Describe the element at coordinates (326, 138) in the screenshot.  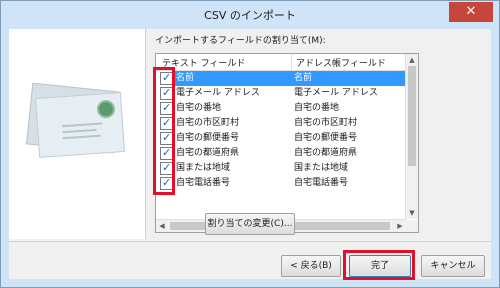
I see `address-field-cell: 自宅の郵便番号` at that location.